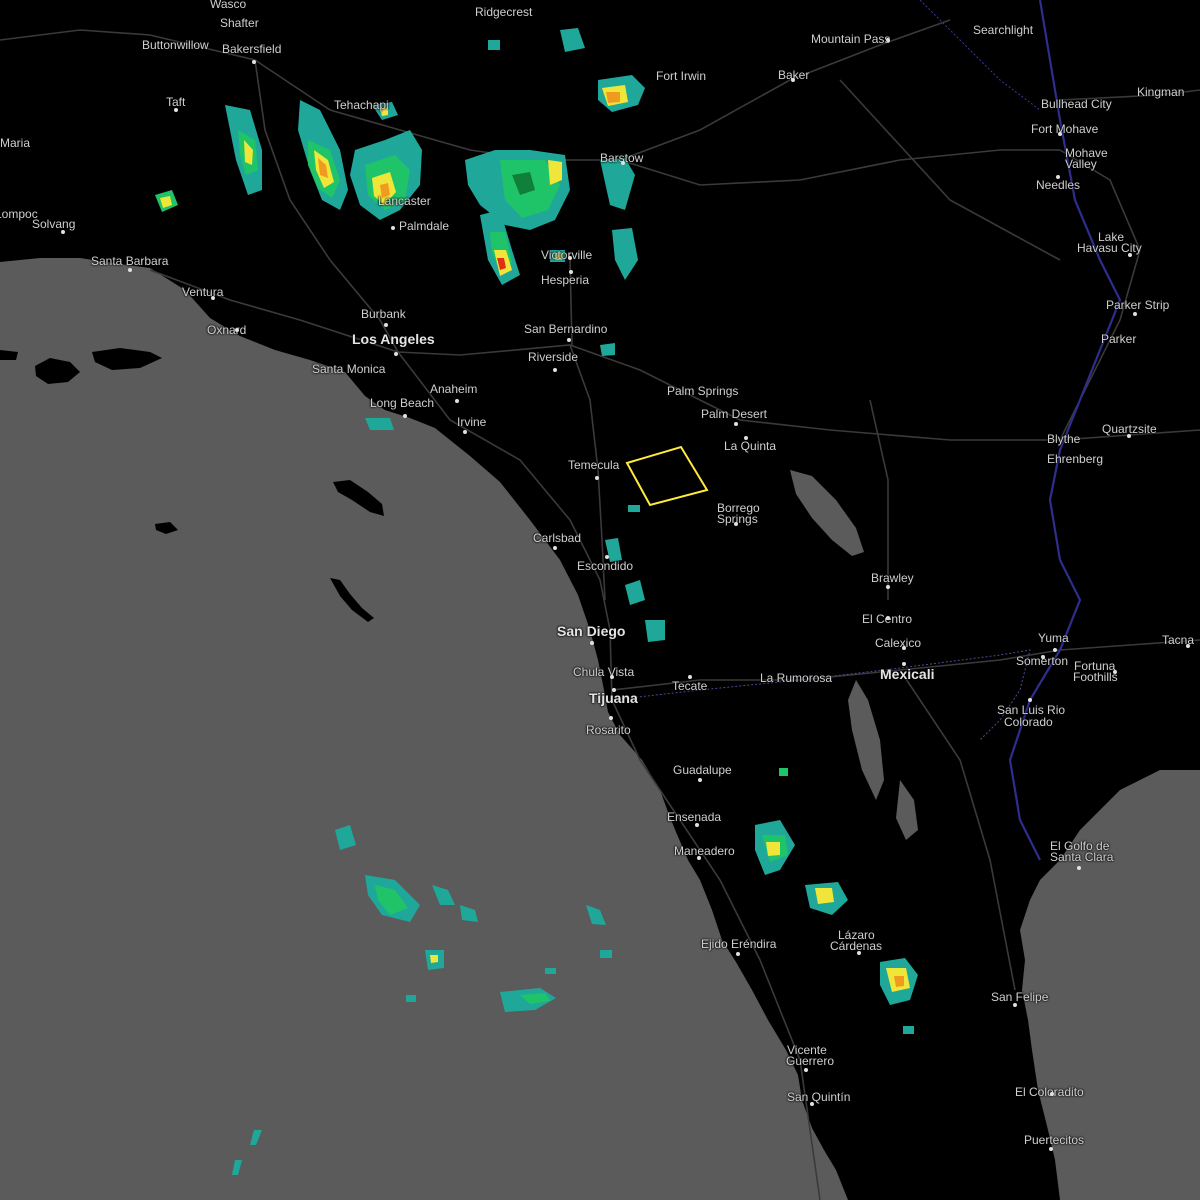 The width and height of the screenshot is (1200, 1200). I want to click on city-marker-rosarito, so click(611, 718).